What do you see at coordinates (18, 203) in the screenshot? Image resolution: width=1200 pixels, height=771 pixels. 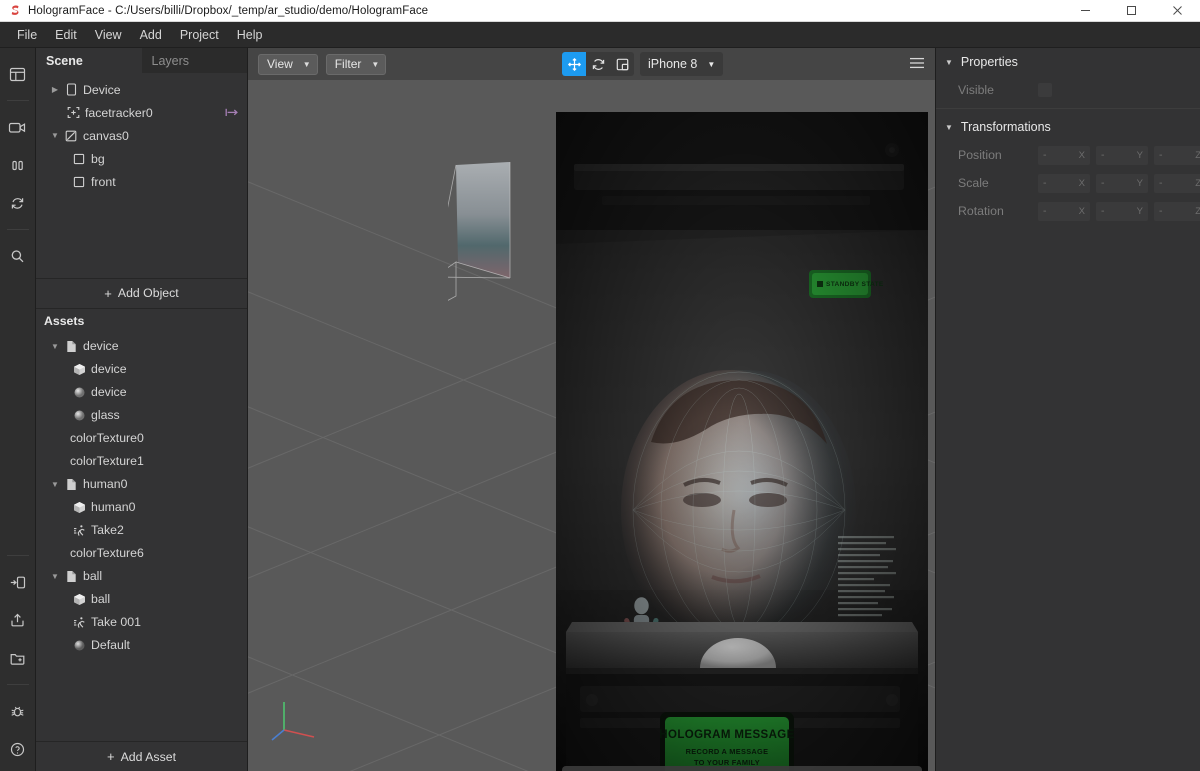 I see `refresh-icon` at bounding box center [18, 203].